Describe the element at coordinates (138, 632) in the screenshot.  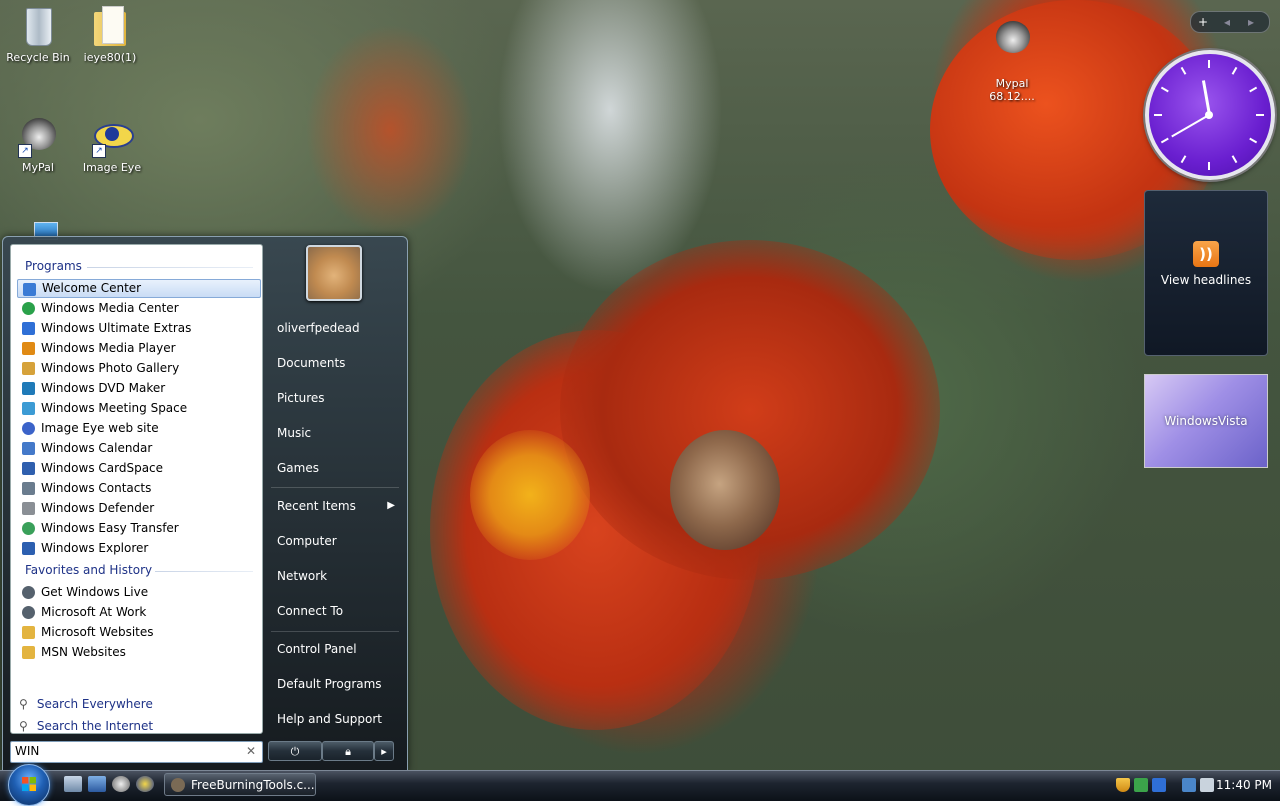
I see `favorite-item-microsoft-websites: Microsoft Websites` at that location.